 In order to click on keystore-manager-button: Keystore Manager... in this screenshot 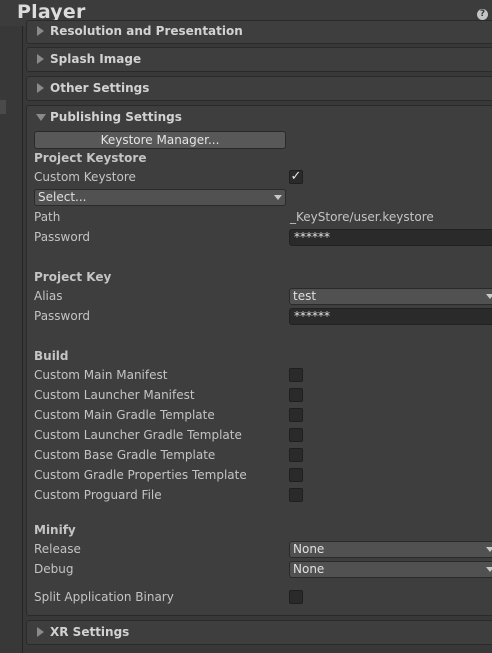, I will do `click(160, 140)`.